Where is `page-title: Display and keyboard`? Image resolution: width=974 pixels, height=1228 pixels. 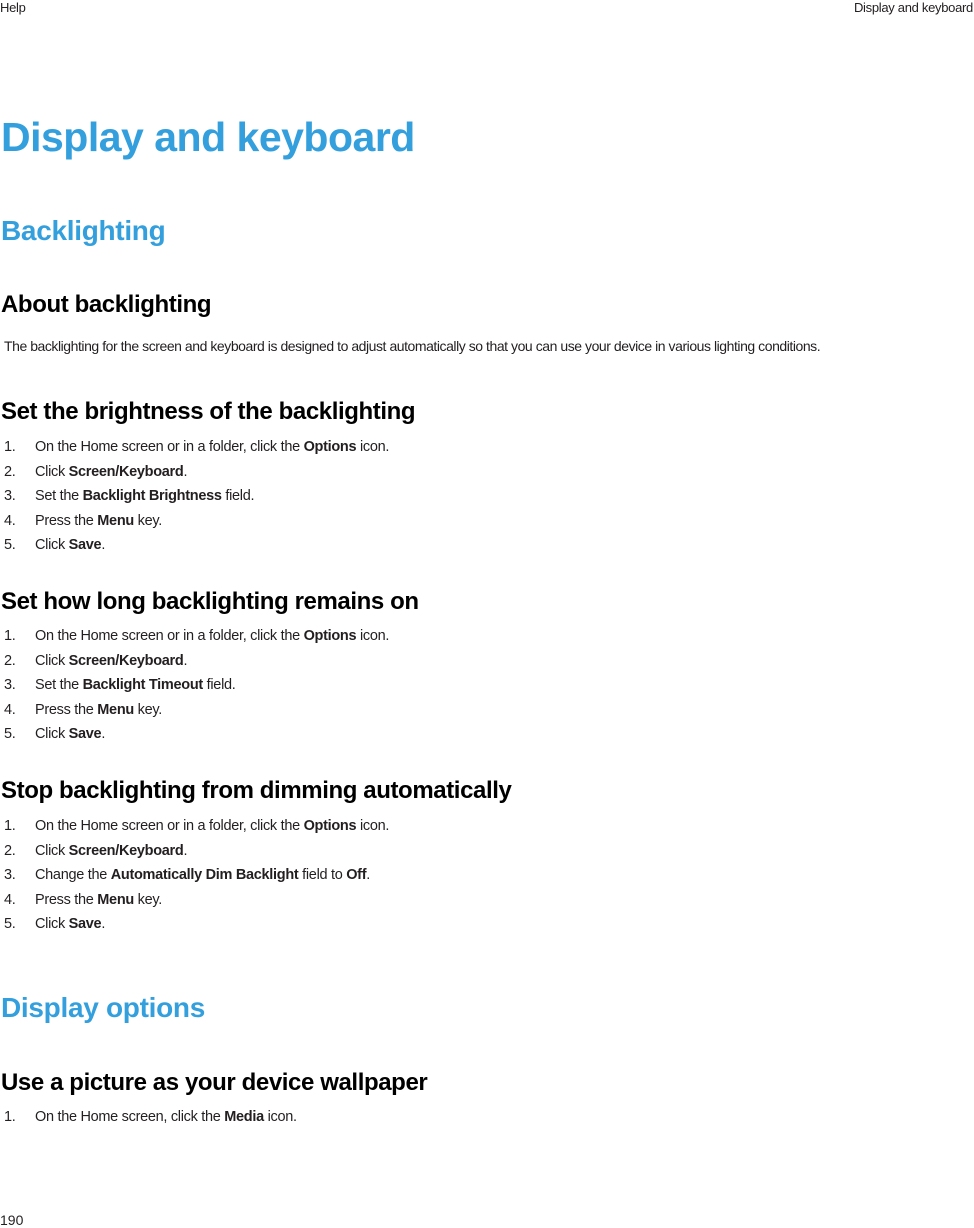
page-title: Display and keyboard is located at coordinates (208, 137).